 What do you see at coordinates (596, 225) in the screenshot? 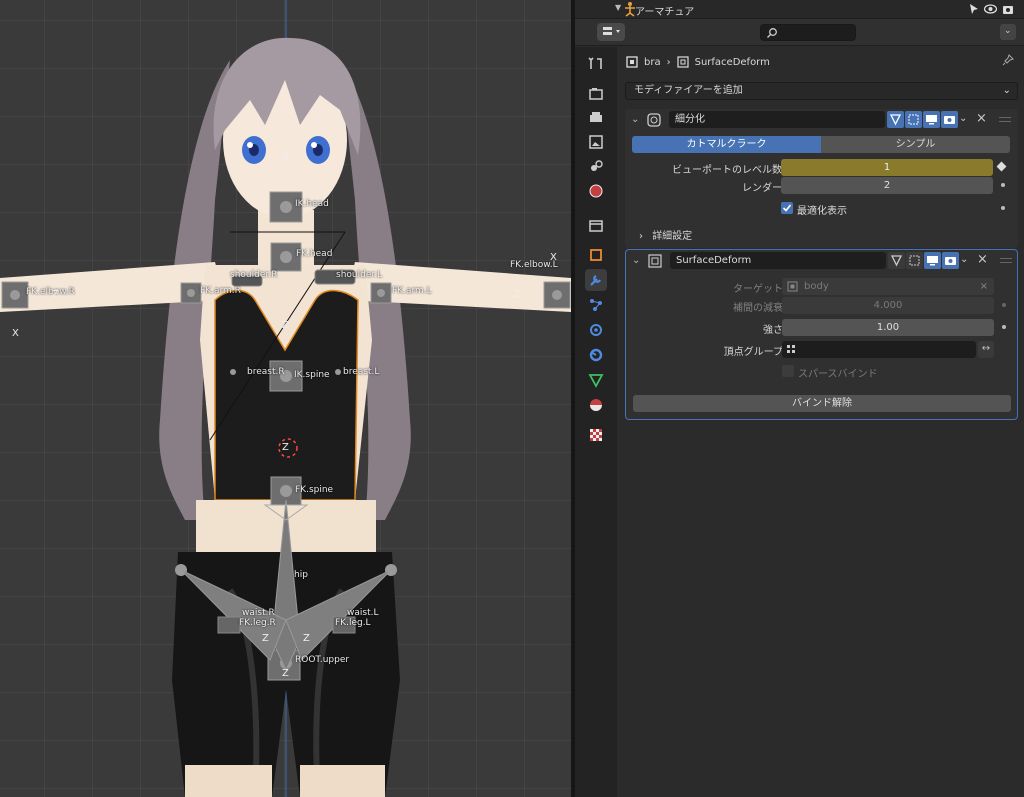
I see `tab-collection` at bounding box center [596, 225].